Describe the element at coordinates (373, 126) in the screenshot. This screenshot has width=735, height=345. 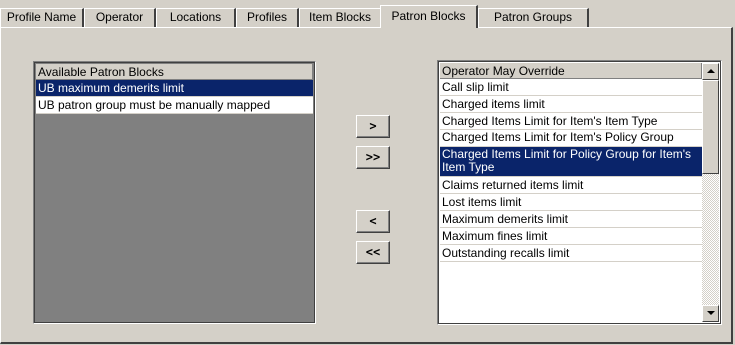
I see `add-button: >` at that location.